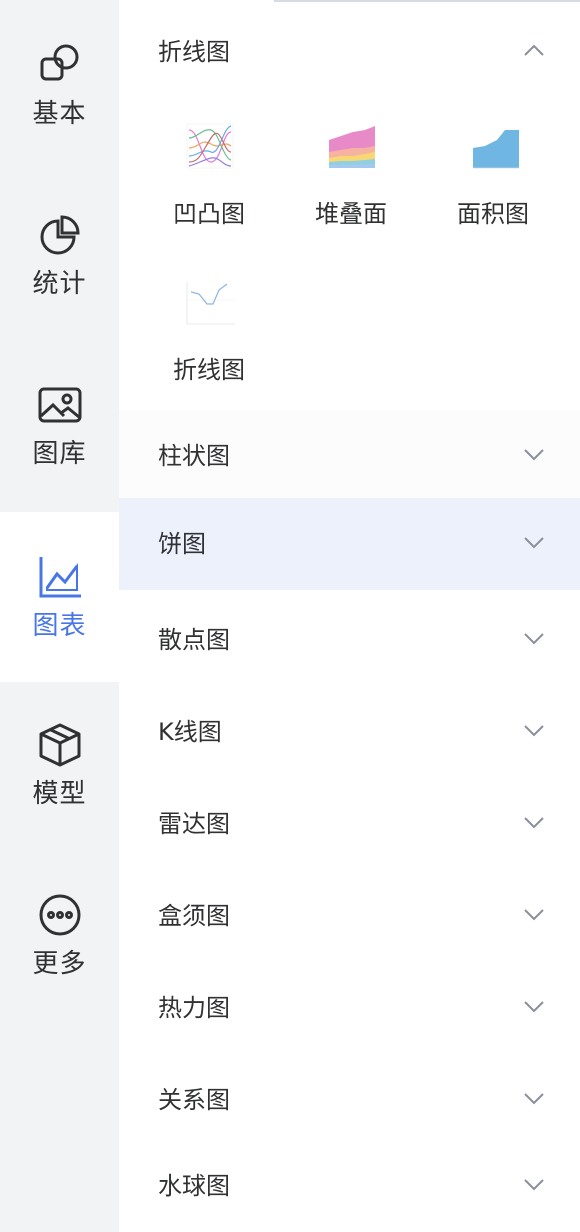 The height and width of the screenshot is (1232, 580). I want to click on section-title: 水球图, so click(194, 1186).